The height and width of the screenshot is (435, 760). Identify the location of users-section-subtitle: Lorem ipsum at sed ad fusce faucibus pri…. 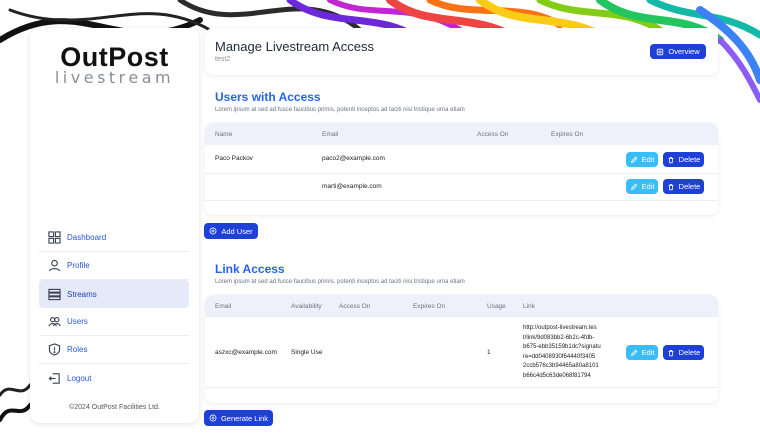
(340, 110).